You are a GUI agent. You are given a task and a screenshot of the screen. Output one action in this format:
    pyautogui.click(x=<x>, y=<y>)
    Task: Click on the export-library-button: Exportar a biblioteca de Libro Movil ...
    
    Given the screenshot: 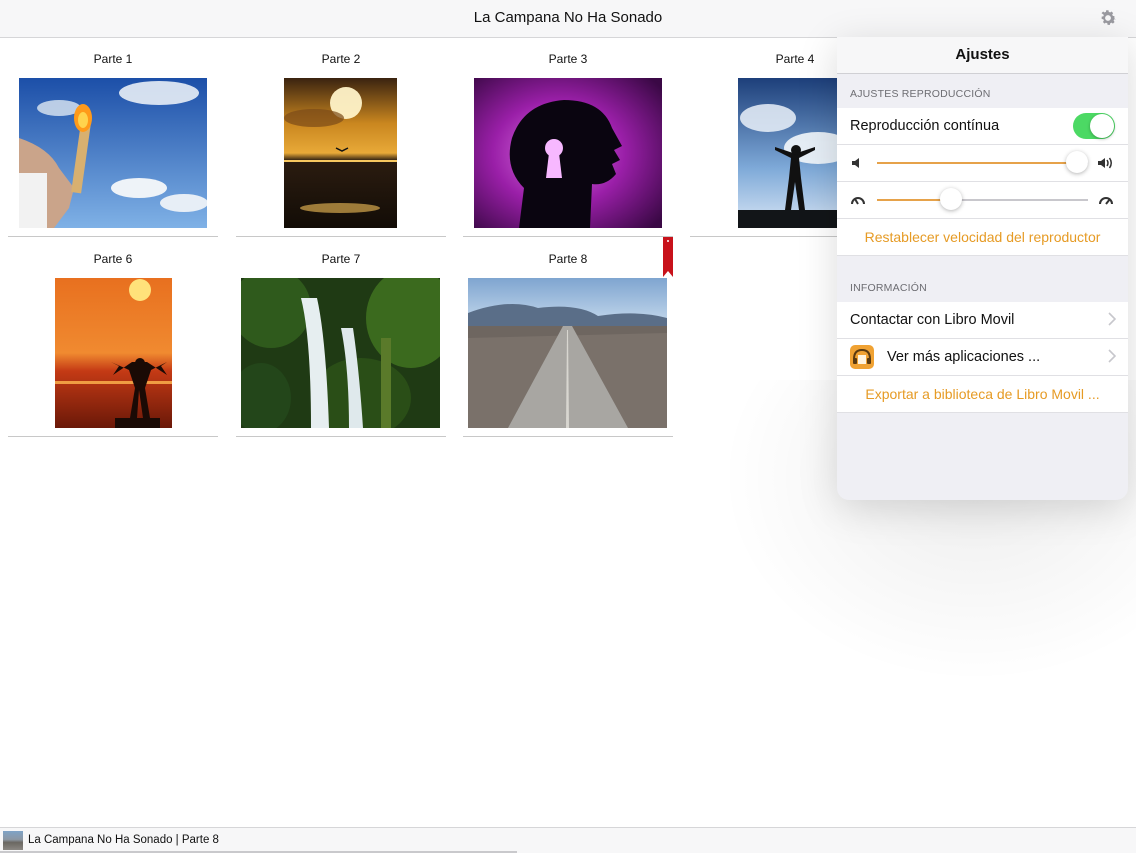 What is the action you would take?
    pyautogui.click(x=982, y=394)
    